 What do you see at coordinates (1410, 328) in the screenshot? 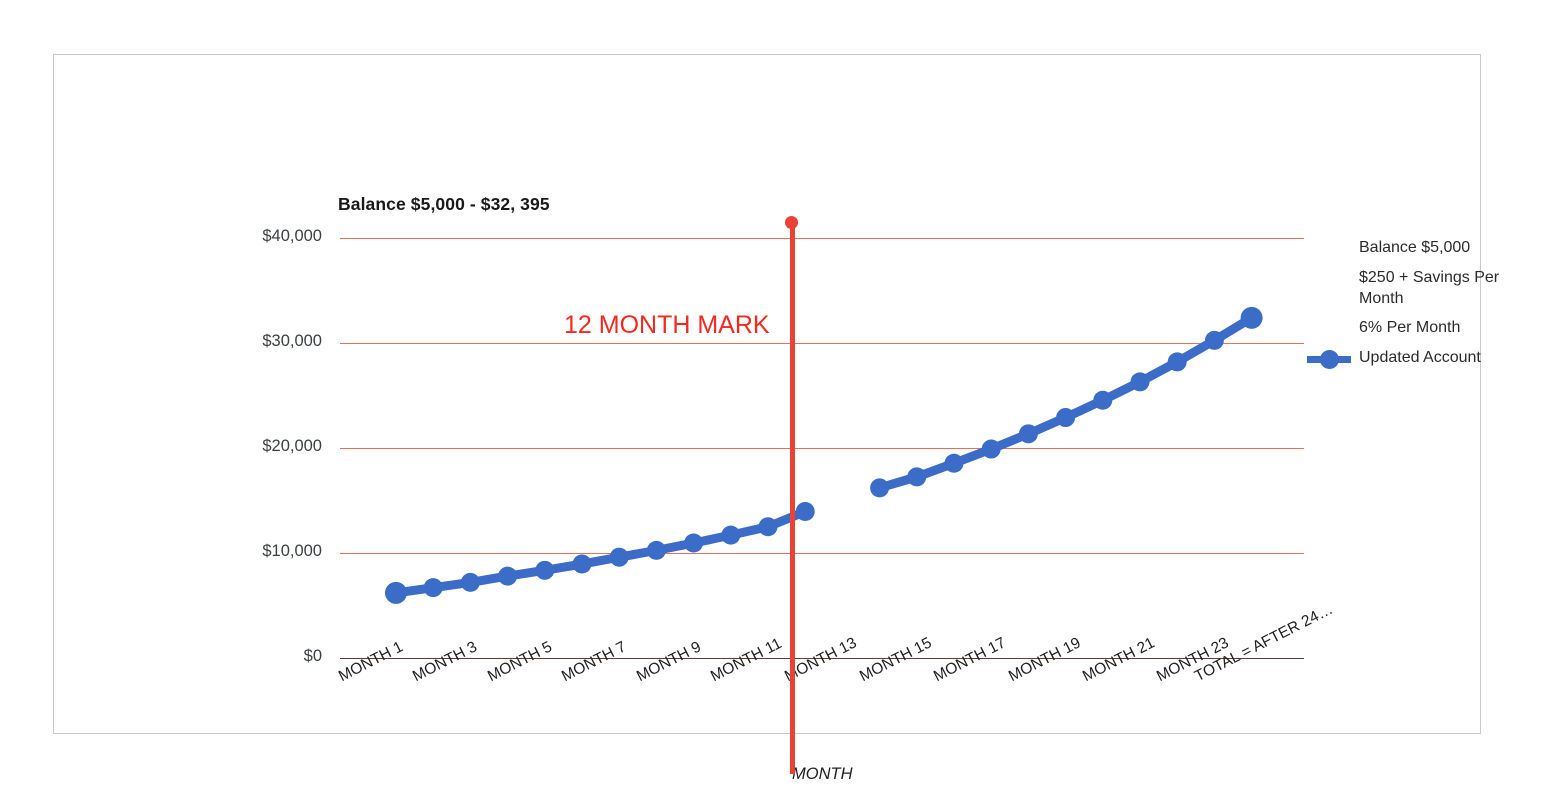
I see `legend-label: 6% Per Month` at bounding box center [1410, 328].